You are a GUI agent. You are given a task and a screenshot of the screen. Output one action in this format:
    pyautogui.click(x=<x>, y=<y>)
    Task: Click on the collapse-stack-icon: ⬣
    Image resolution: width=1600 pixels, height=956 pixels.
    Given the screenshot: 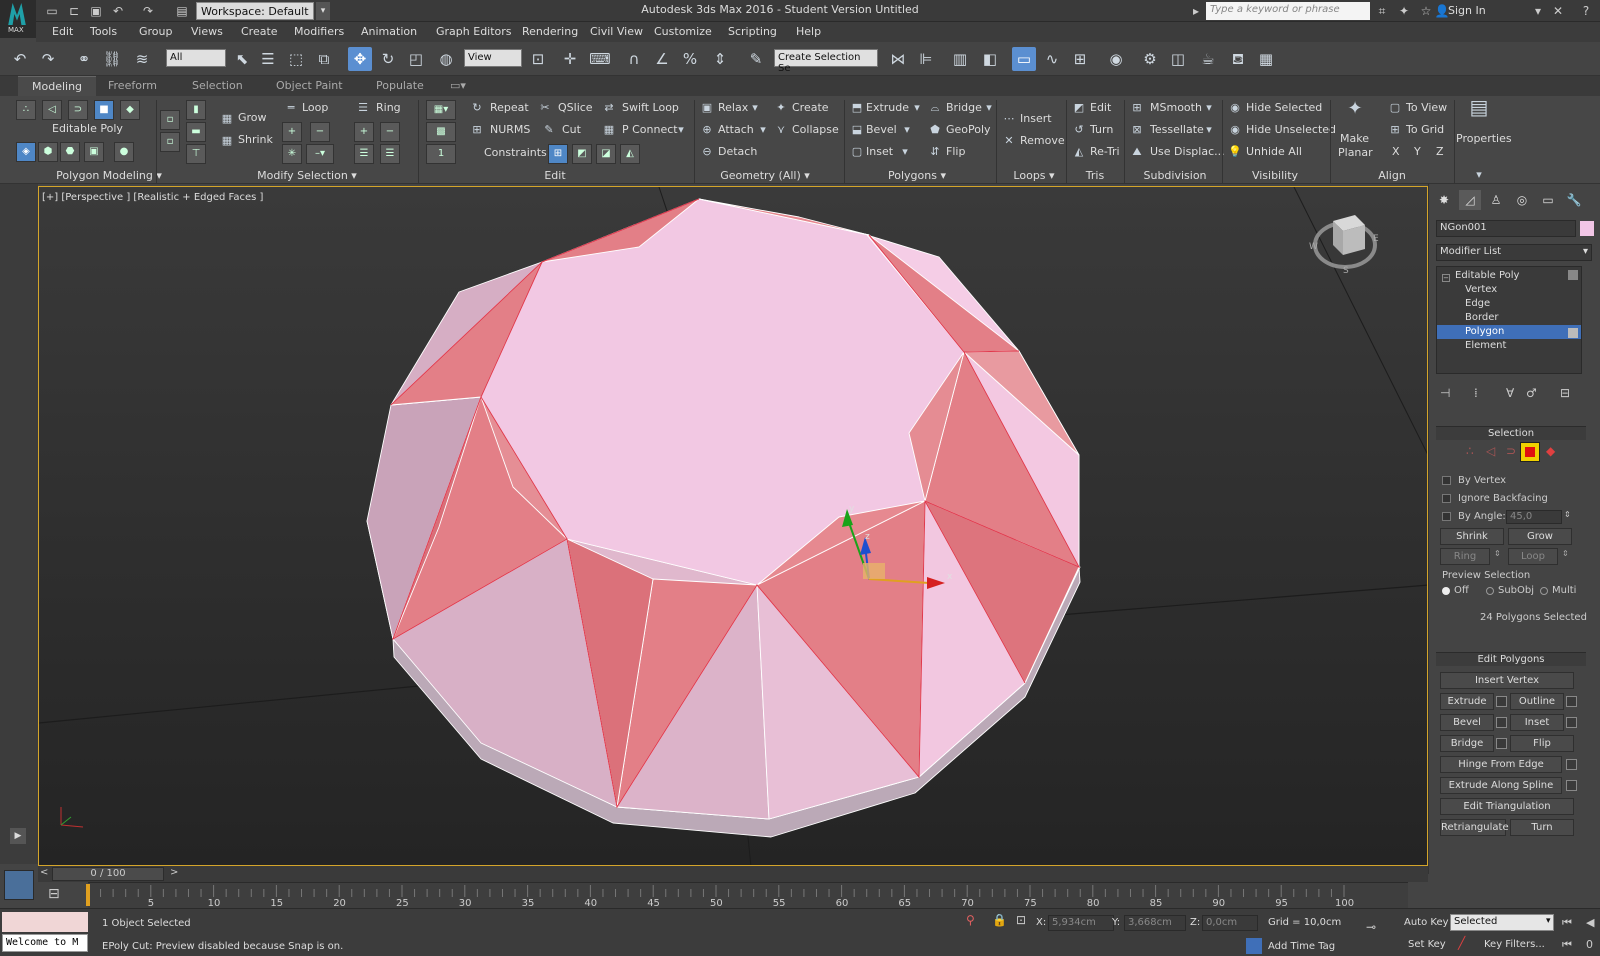 What is the action you would take?
    pyautogui.click(x=70, y=152)
    